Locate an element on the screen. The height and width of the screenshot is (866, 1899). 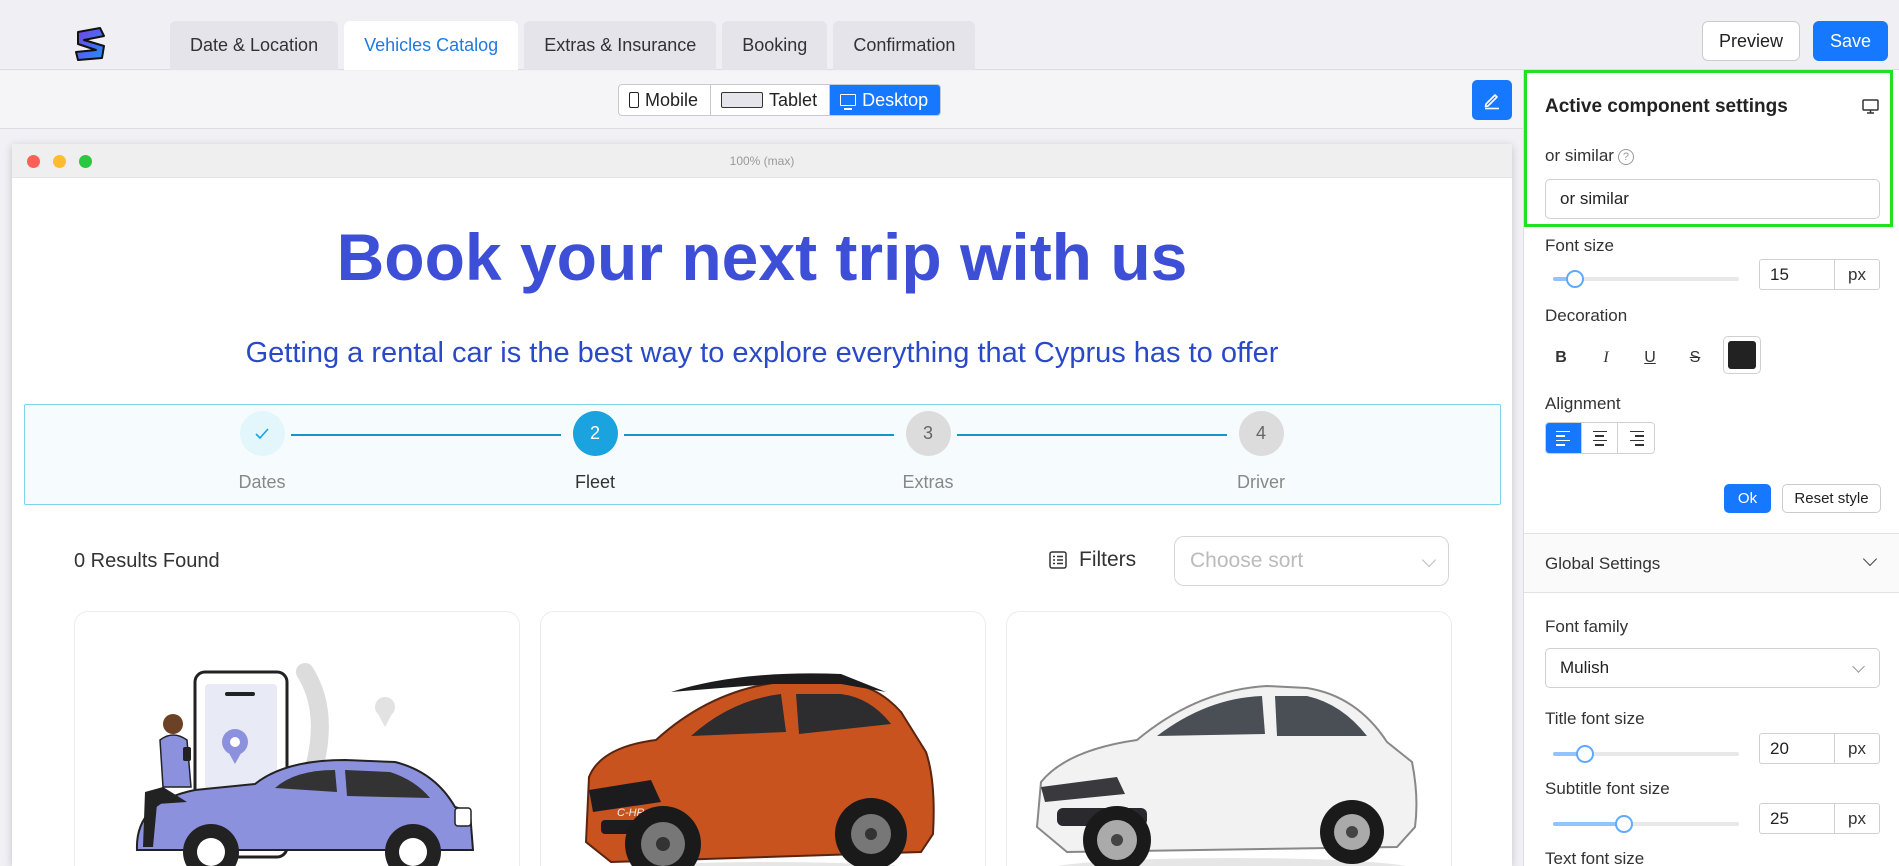
edit-button is located at coordinates (1492, 100).